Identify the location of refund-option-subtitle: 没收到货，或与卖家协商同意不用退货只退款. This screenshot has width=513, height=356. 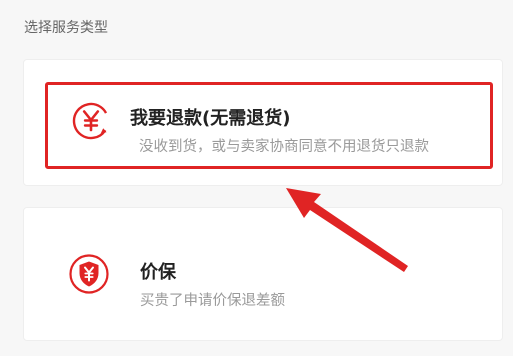
(284, 147).